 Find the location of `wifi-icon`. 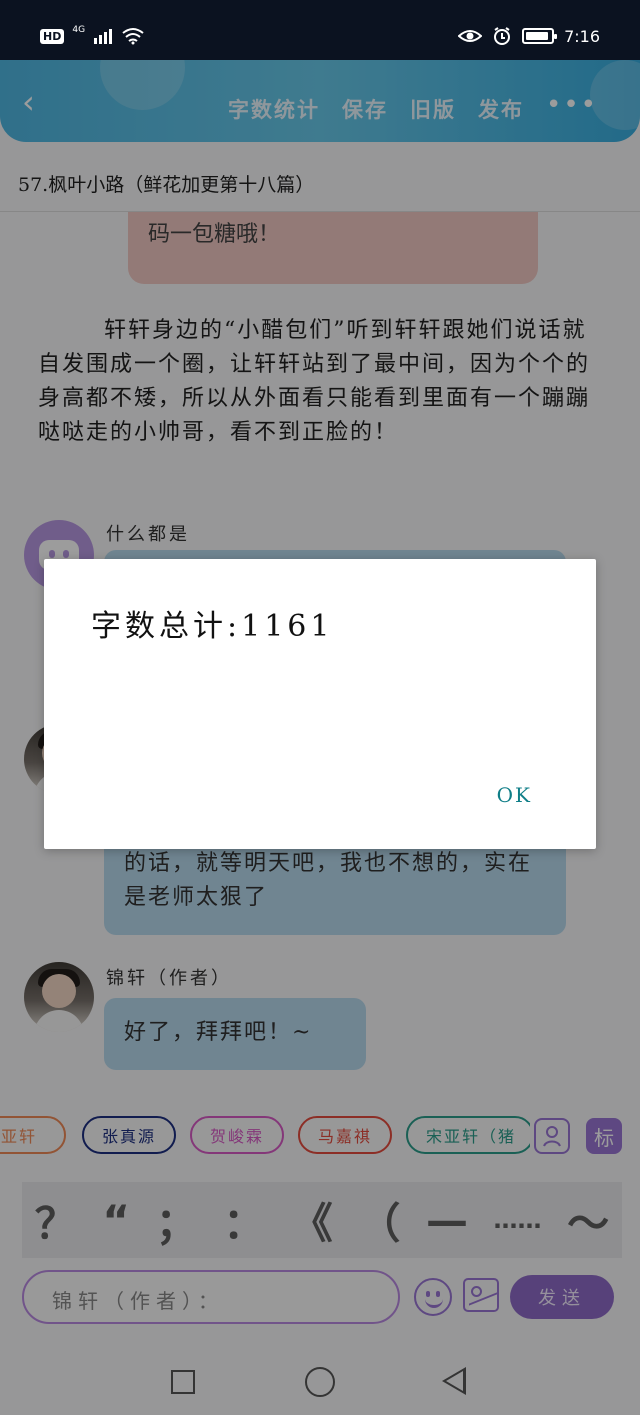

wifi-icon is located at coordinates (133, 36).